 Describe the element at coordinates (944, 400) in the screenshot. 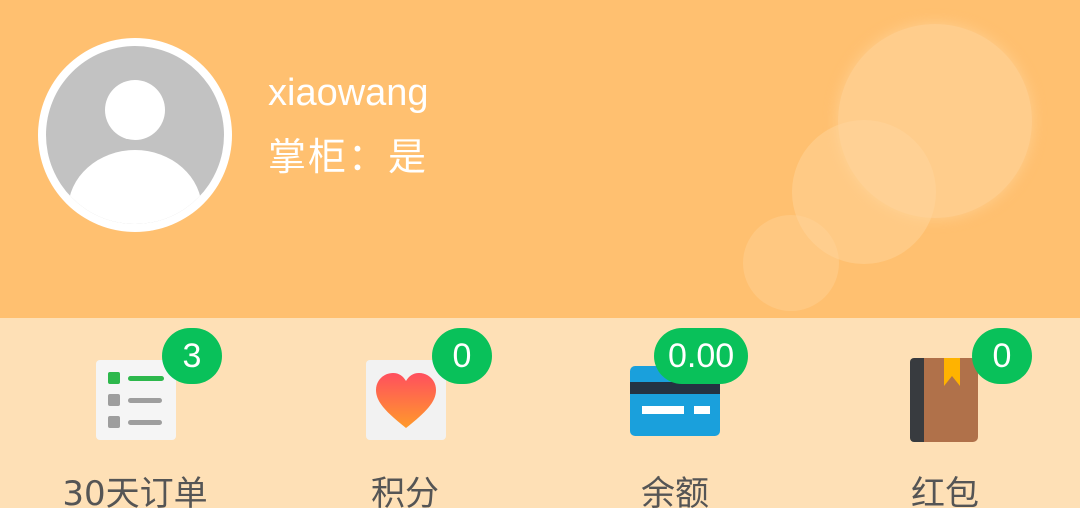

I see `red-packet-book-icon` at that location.